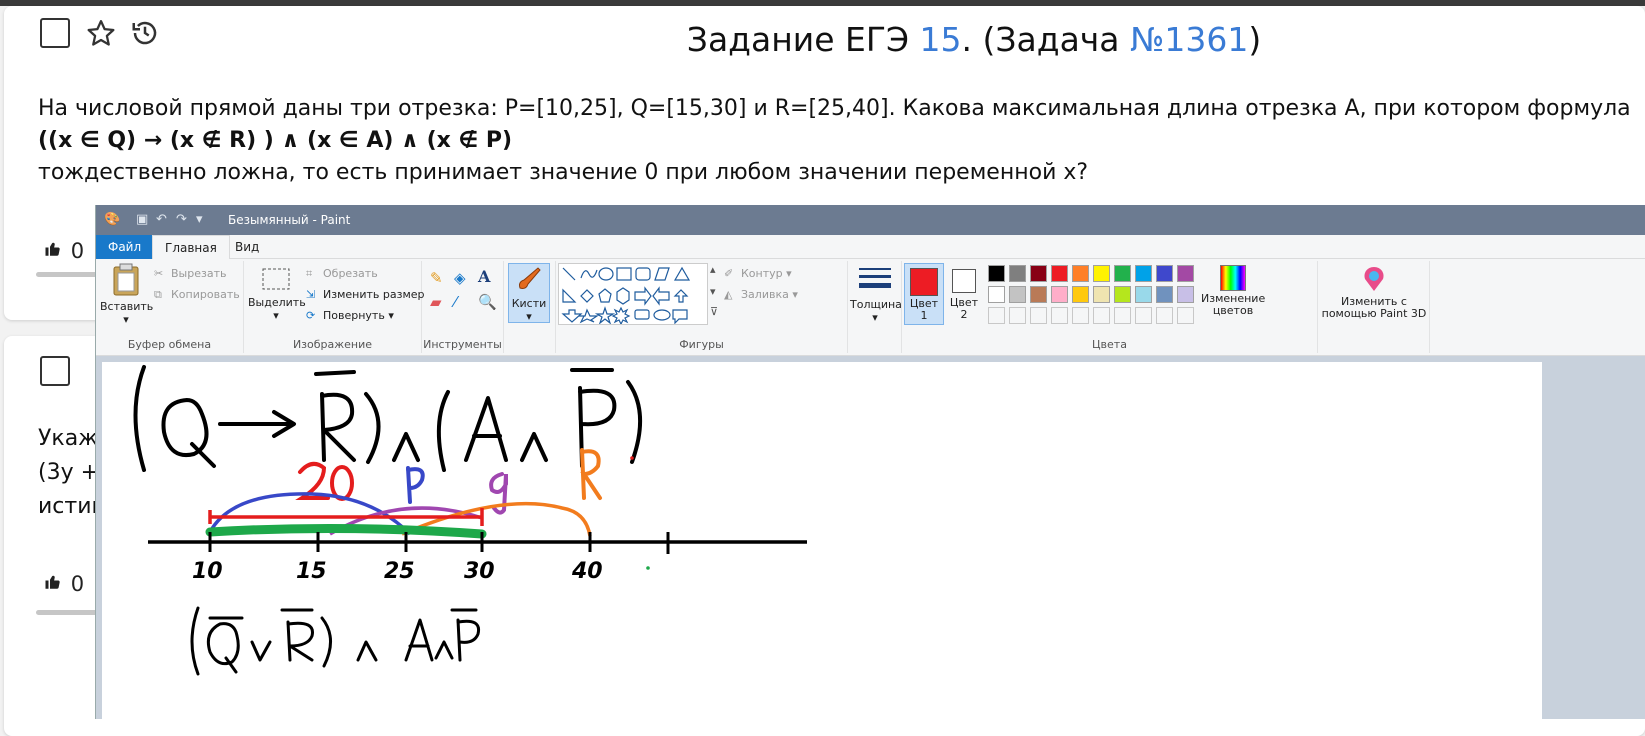 Image resolution: width=1645 pixels, height=736 pixels. Describe the element at coordinates (924, 294) in the screenshot. I see `color1-button: Цвет 1` at that location.